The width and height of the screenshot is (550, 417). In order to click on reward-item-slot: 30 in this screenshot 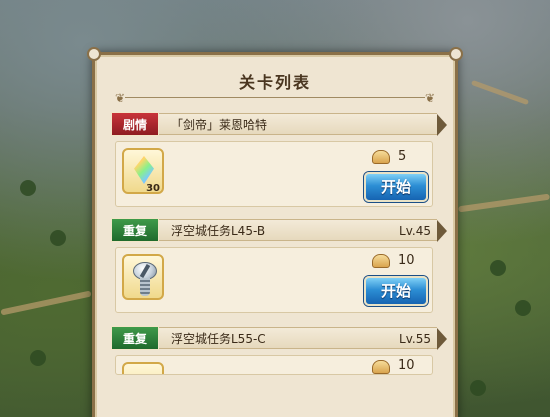, I will do `click(143, 171)`.